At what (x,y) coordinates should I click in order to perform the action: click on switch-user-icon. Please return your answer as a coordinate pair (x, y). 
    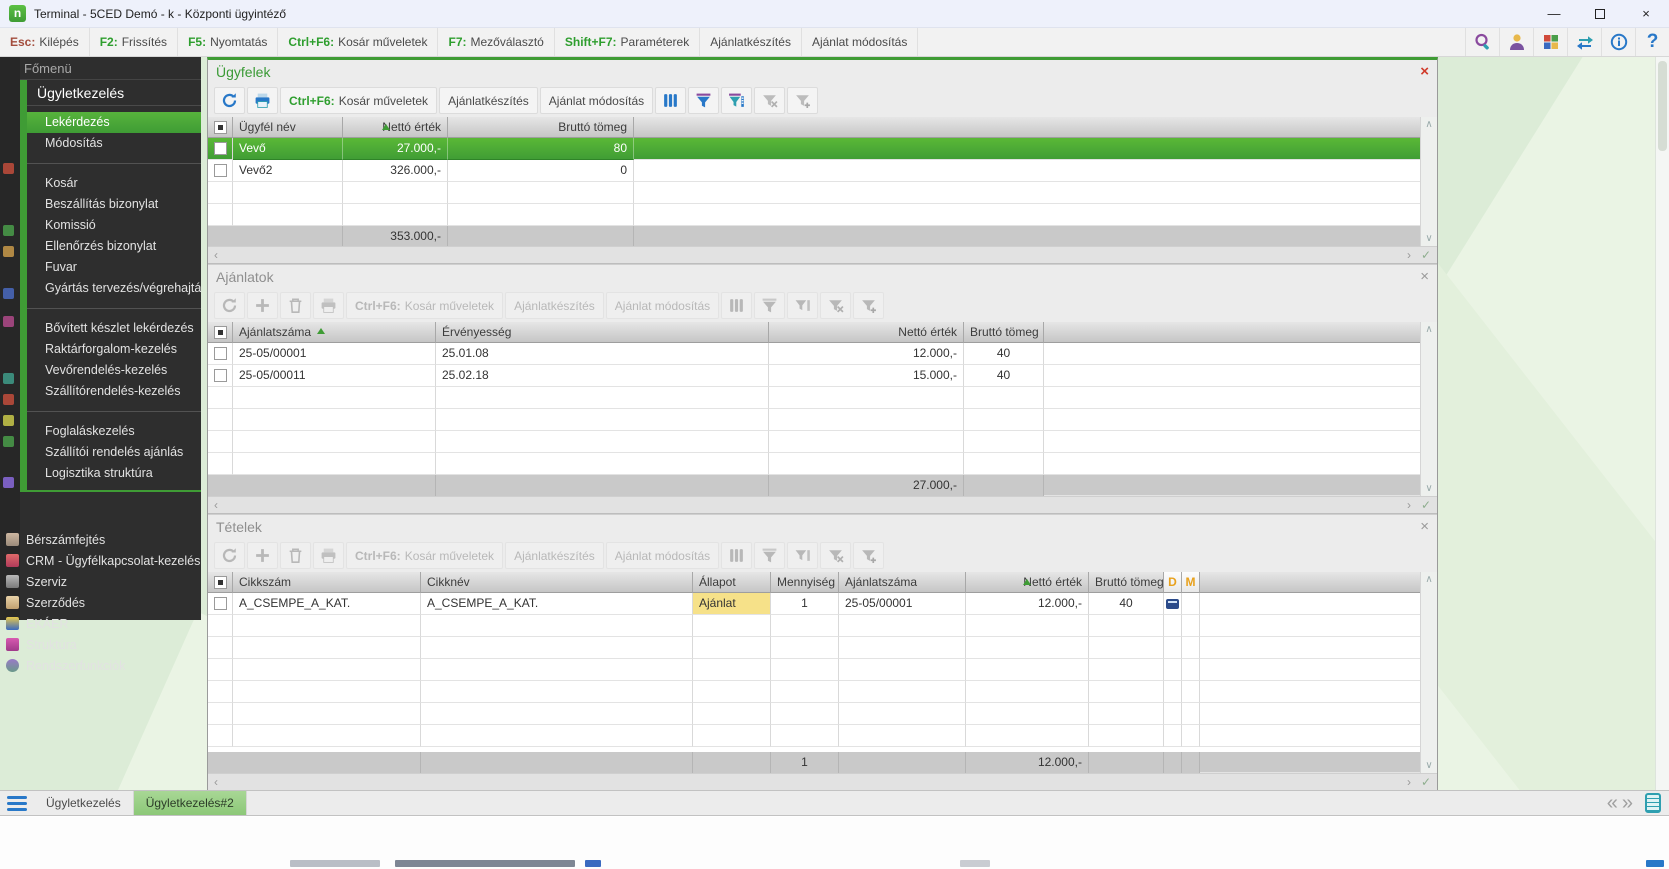
    Looking at the image, I should click on (1584, 42).